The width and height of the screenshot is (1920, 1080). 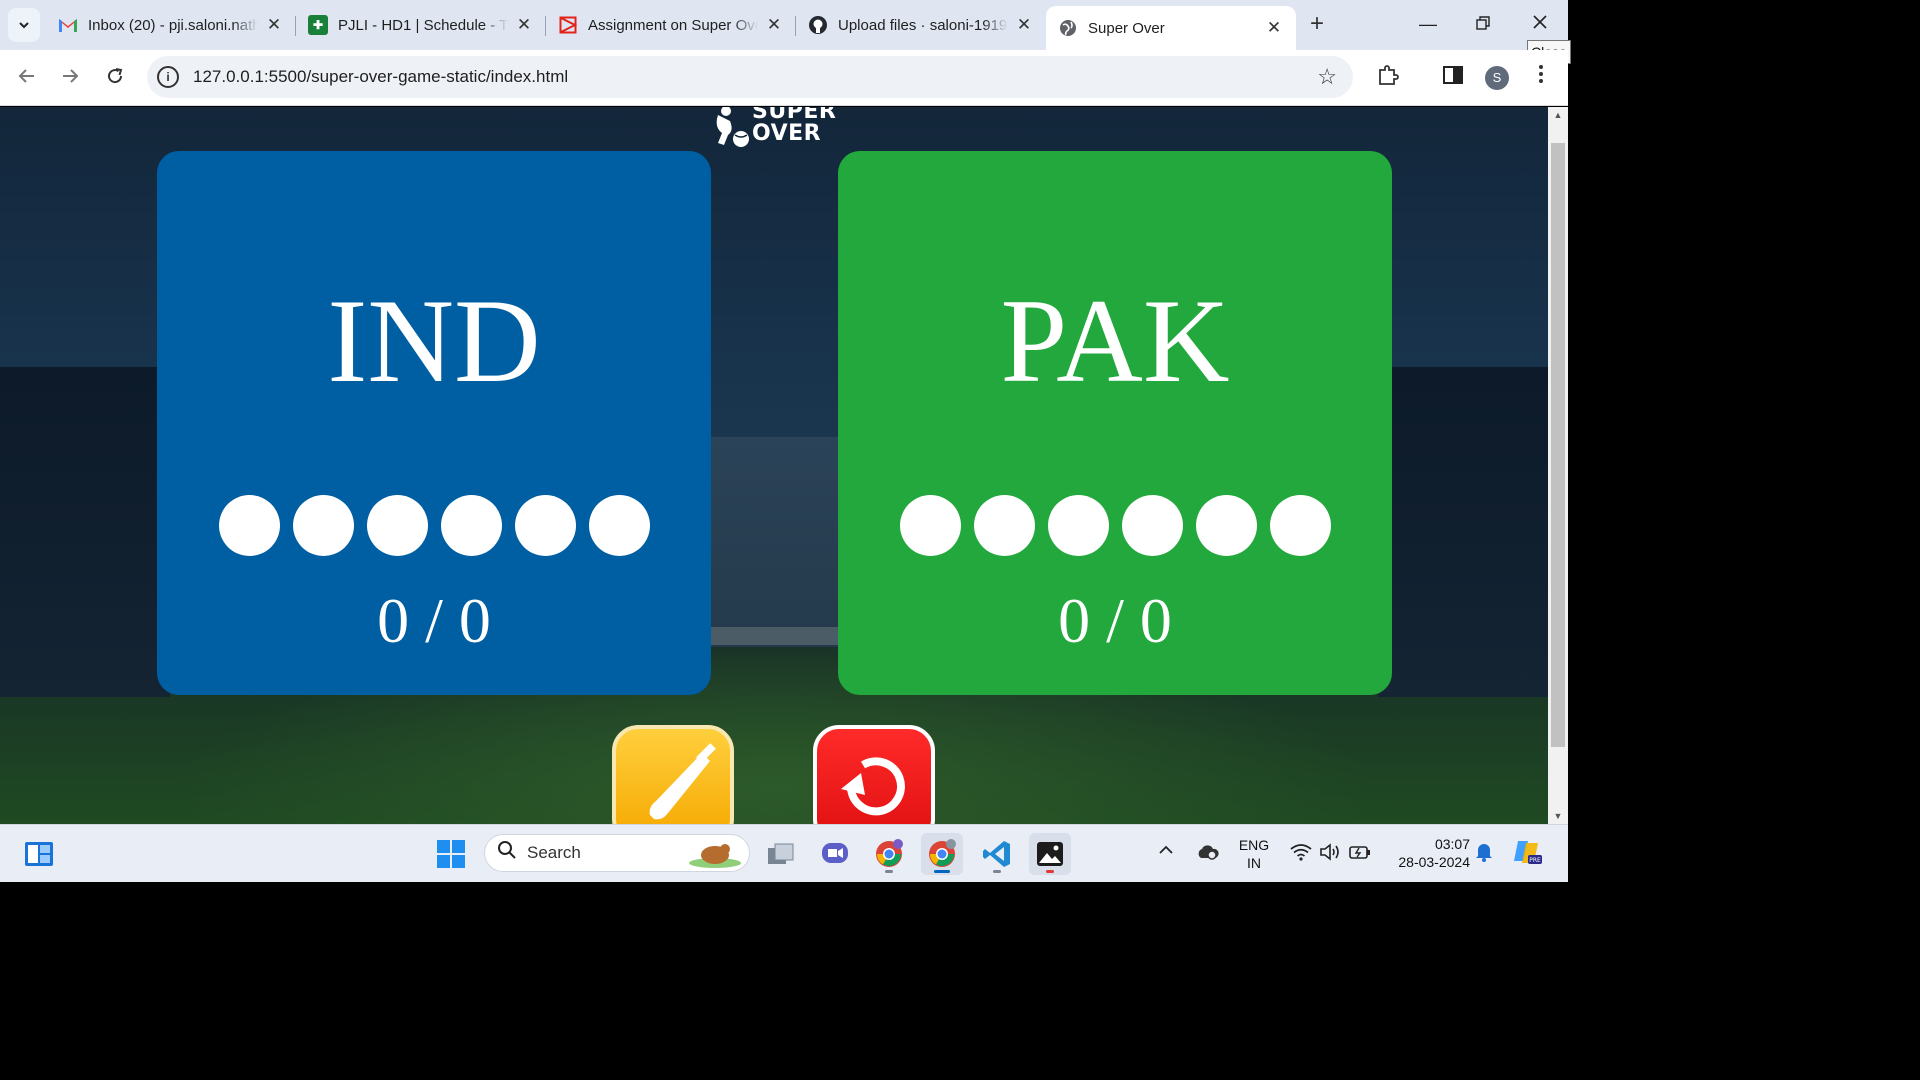 I want to click on bat-icon, so click(x=682, y=781).